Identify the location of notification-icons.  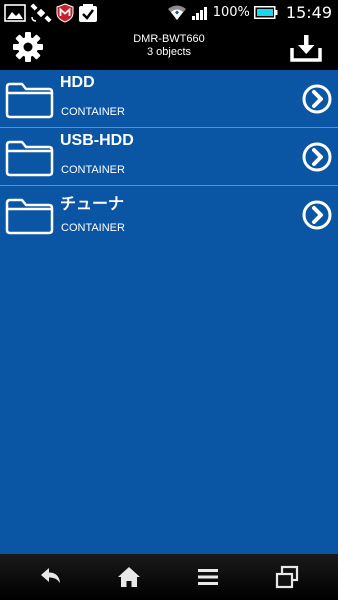
(51, 12).